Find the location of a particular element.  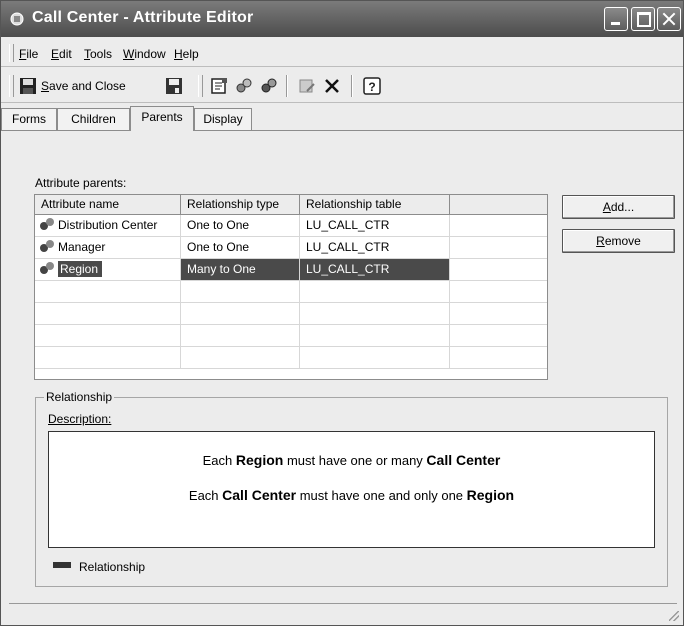

attribute-child-icon is located at coordinates (269, 86).